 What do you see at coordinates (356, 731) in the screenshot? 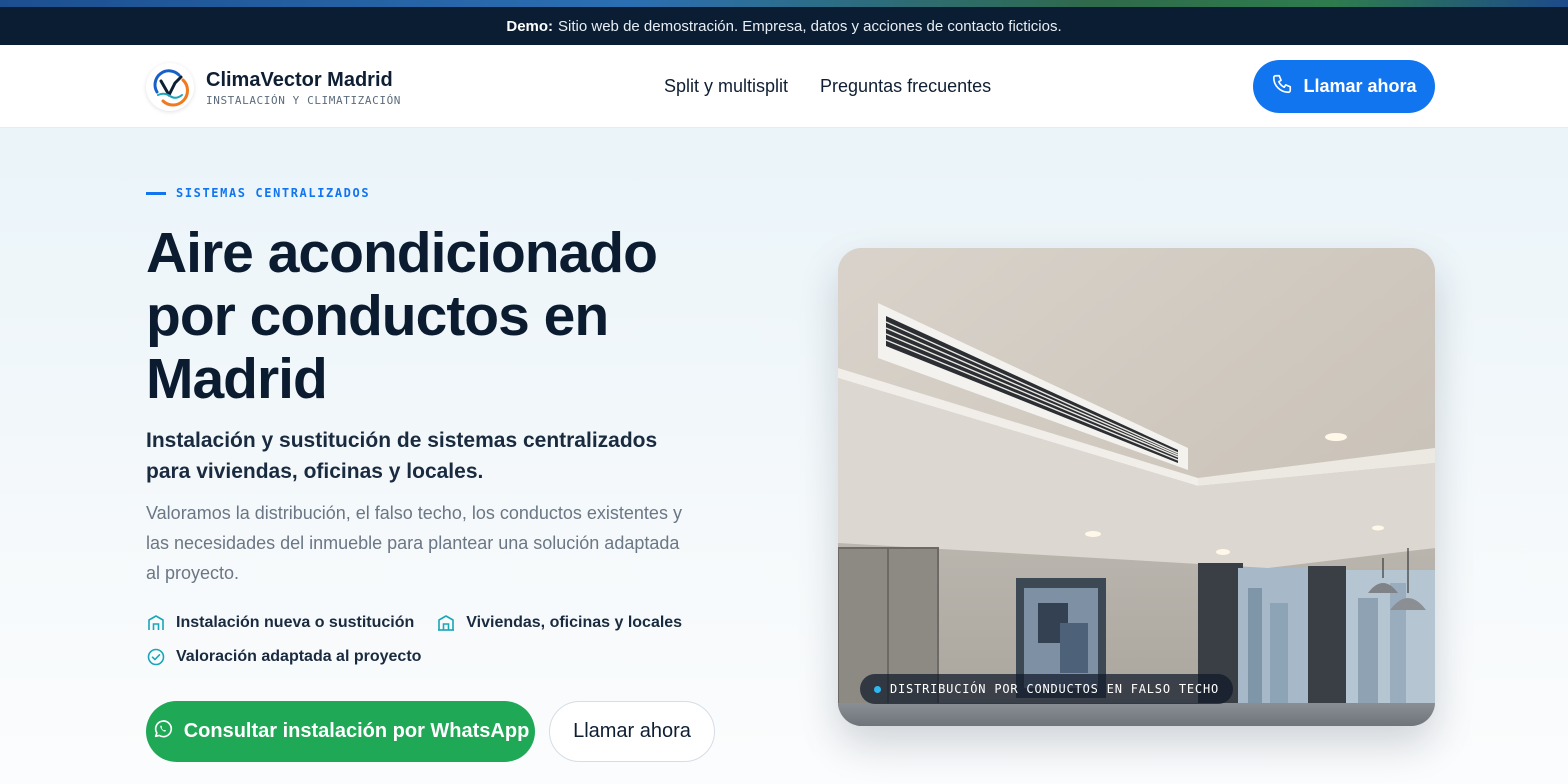
I see `whatsapp-button-label: Consultar instalación por WhatsApp` at bounding box center [356, 731].